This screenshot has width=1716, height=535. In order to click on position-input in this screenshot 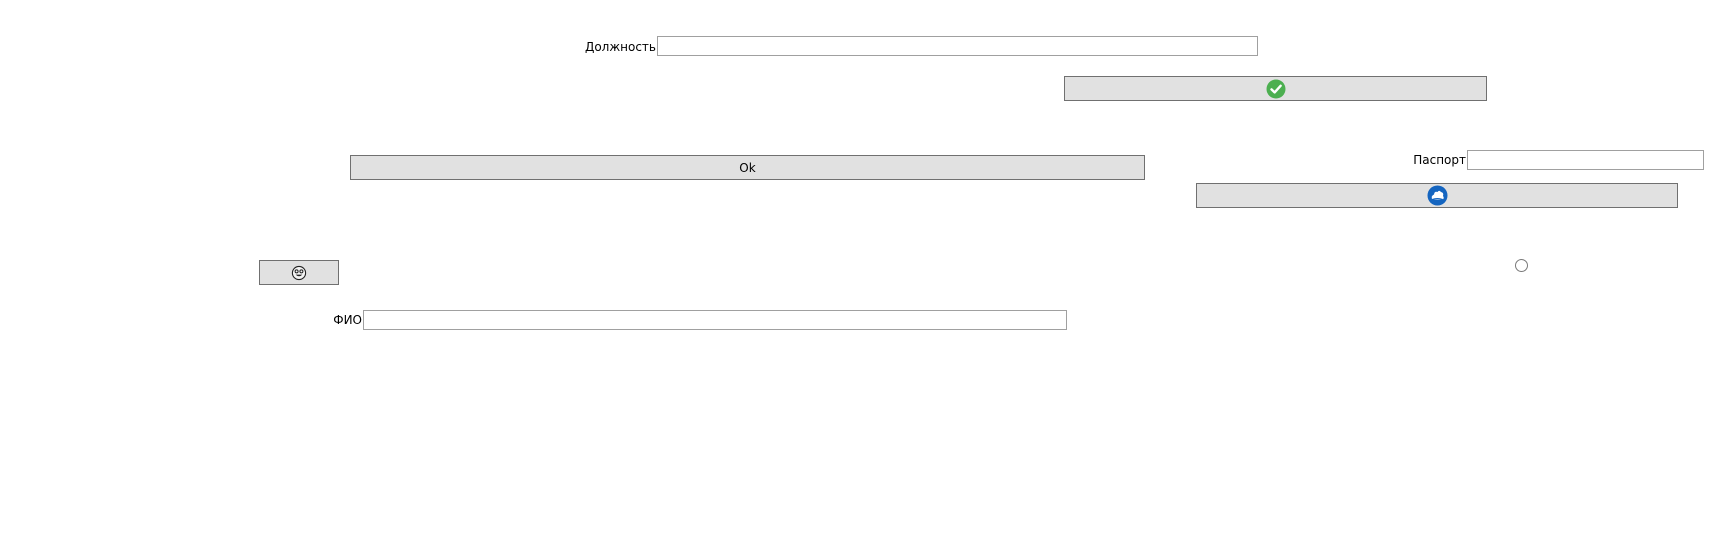, I will do `click(957, 46)`.